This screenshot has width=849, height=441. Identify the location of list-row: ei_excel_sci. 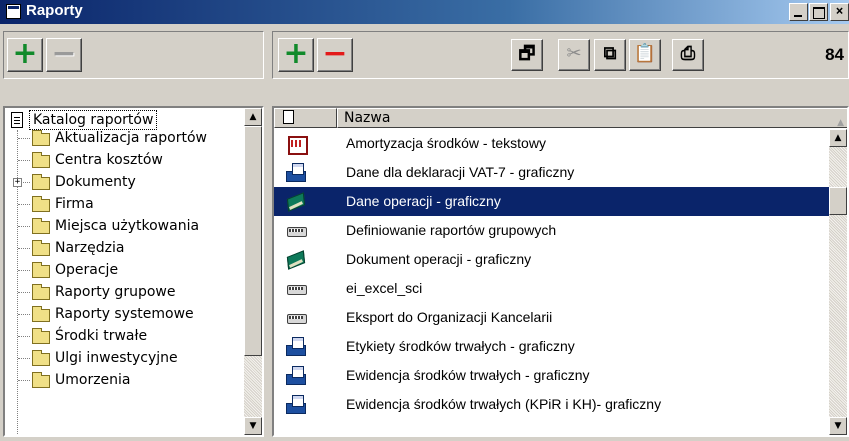
(551, 288).